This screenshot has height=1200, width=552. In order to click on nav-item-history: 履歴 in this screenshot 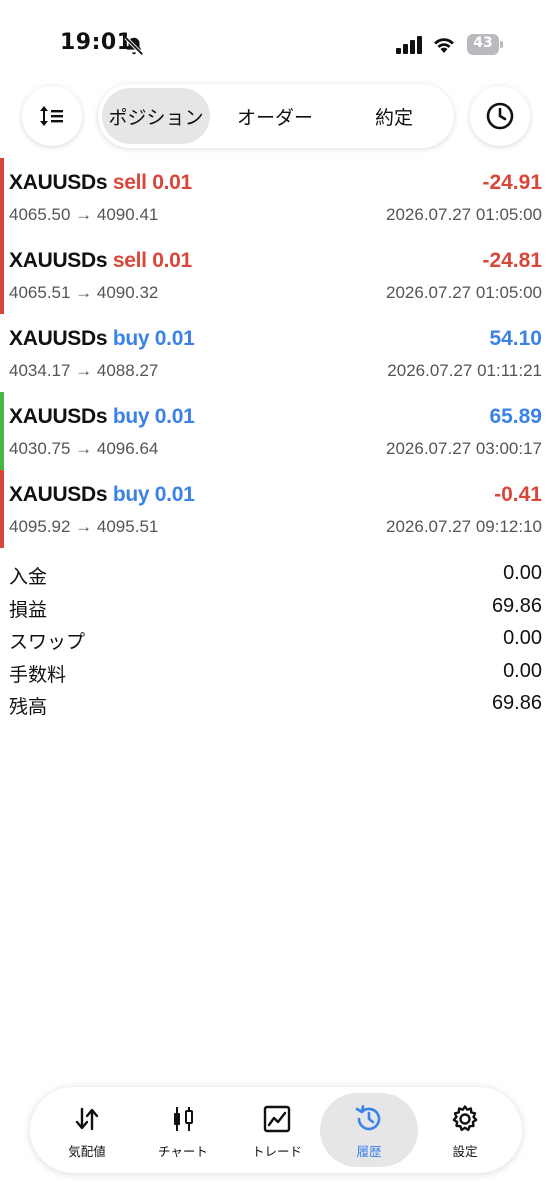, I will do `click(369, 1130)`.